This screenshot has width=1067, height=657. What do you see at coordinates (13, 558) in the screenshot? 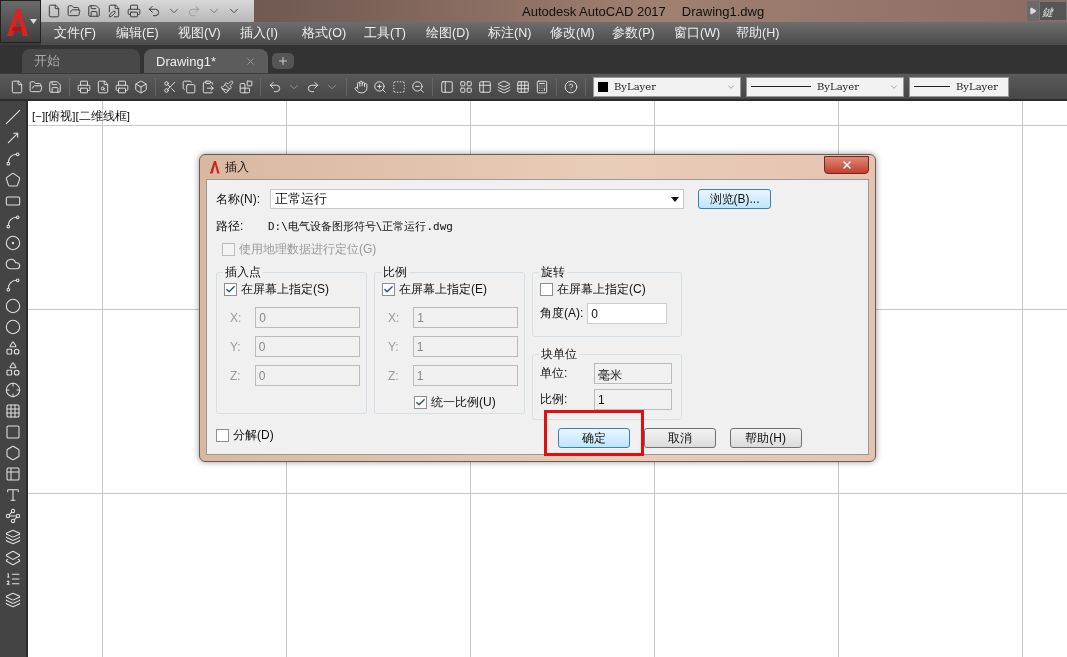
I see `layer-icon` at bounding box center [13, 558].